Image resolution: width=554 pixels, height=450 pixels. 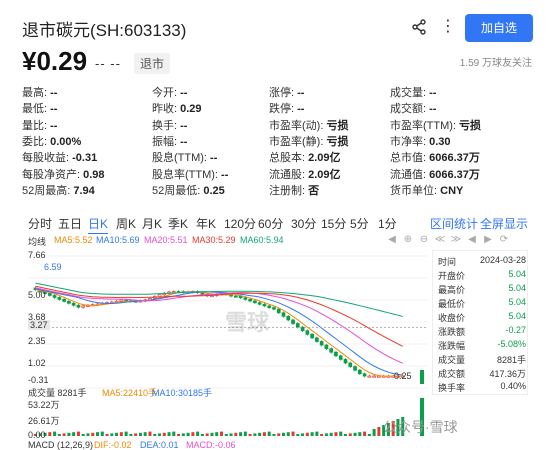 What do you see at coordinates (35, 93) in the screenshot?
I see `stat-label: 最高:` at bounding box center [35, 93].